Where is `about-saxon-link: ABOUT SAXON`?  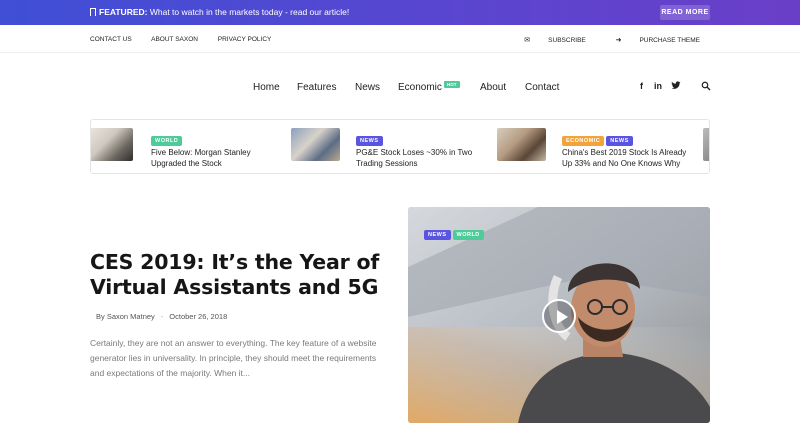
about-saxon-link: ABOUT SAXON is located at coordinates (174, 39).